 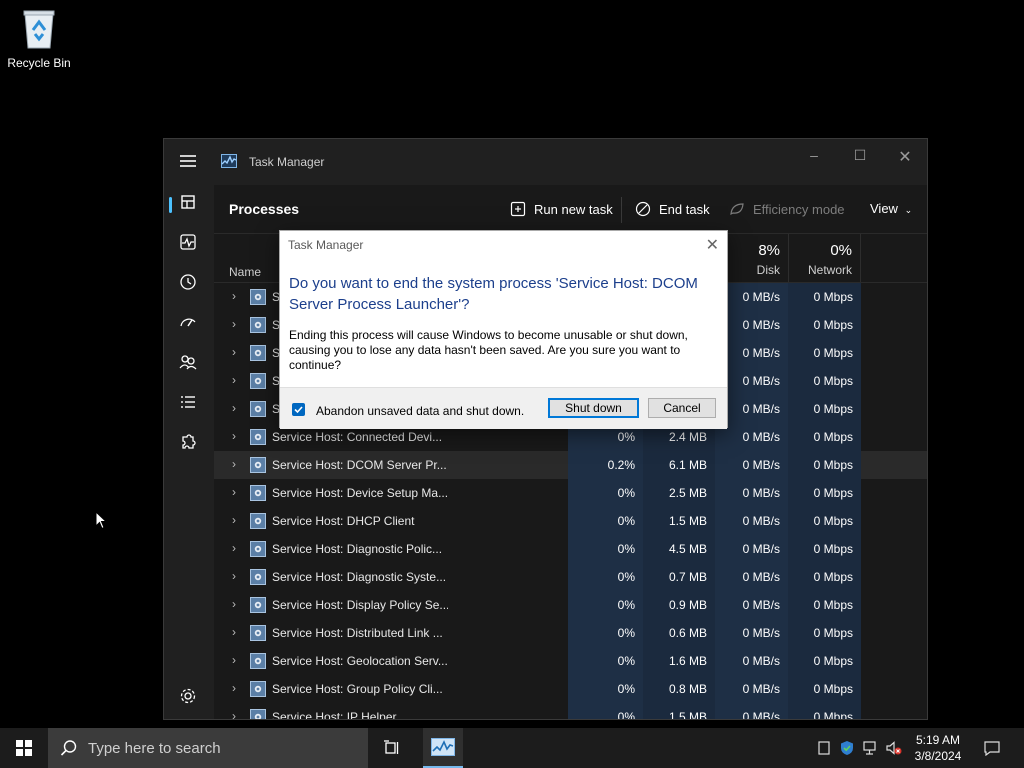 What do you see at coordinates (512, 748) in the screenshot?
I see `taskbar: Type here to search 5:19 AM 3/8/2024` at bounding box center [512, 748].